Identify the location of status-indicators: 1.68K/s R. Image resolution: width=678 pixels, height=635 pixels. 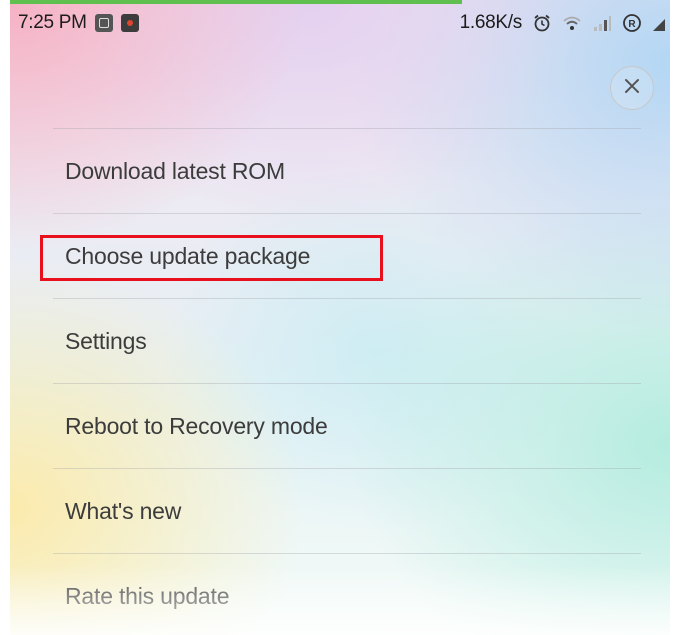
(563, 23).